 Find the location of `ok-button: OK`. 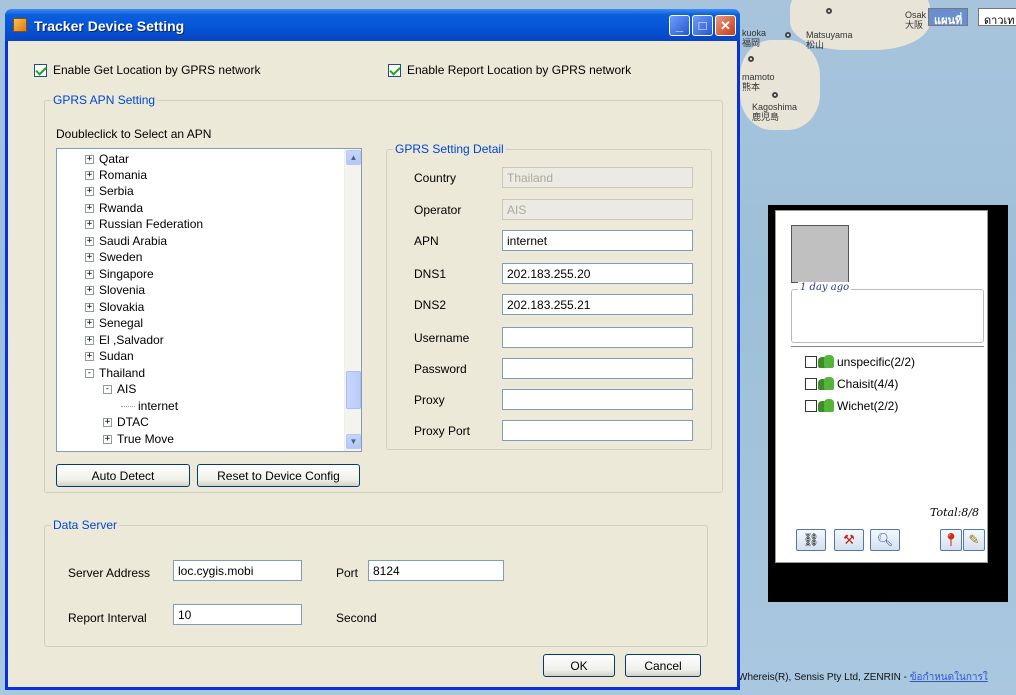

ok-button: OK is located at coordinates (579, 665).